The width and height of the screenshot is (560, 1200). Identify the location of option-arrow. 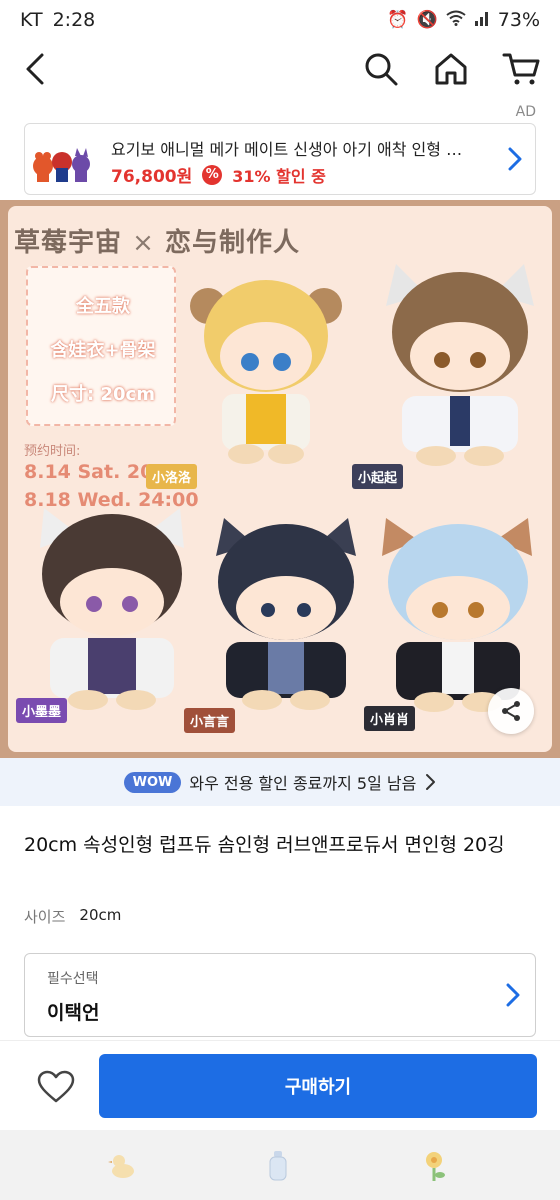
(513, 997).